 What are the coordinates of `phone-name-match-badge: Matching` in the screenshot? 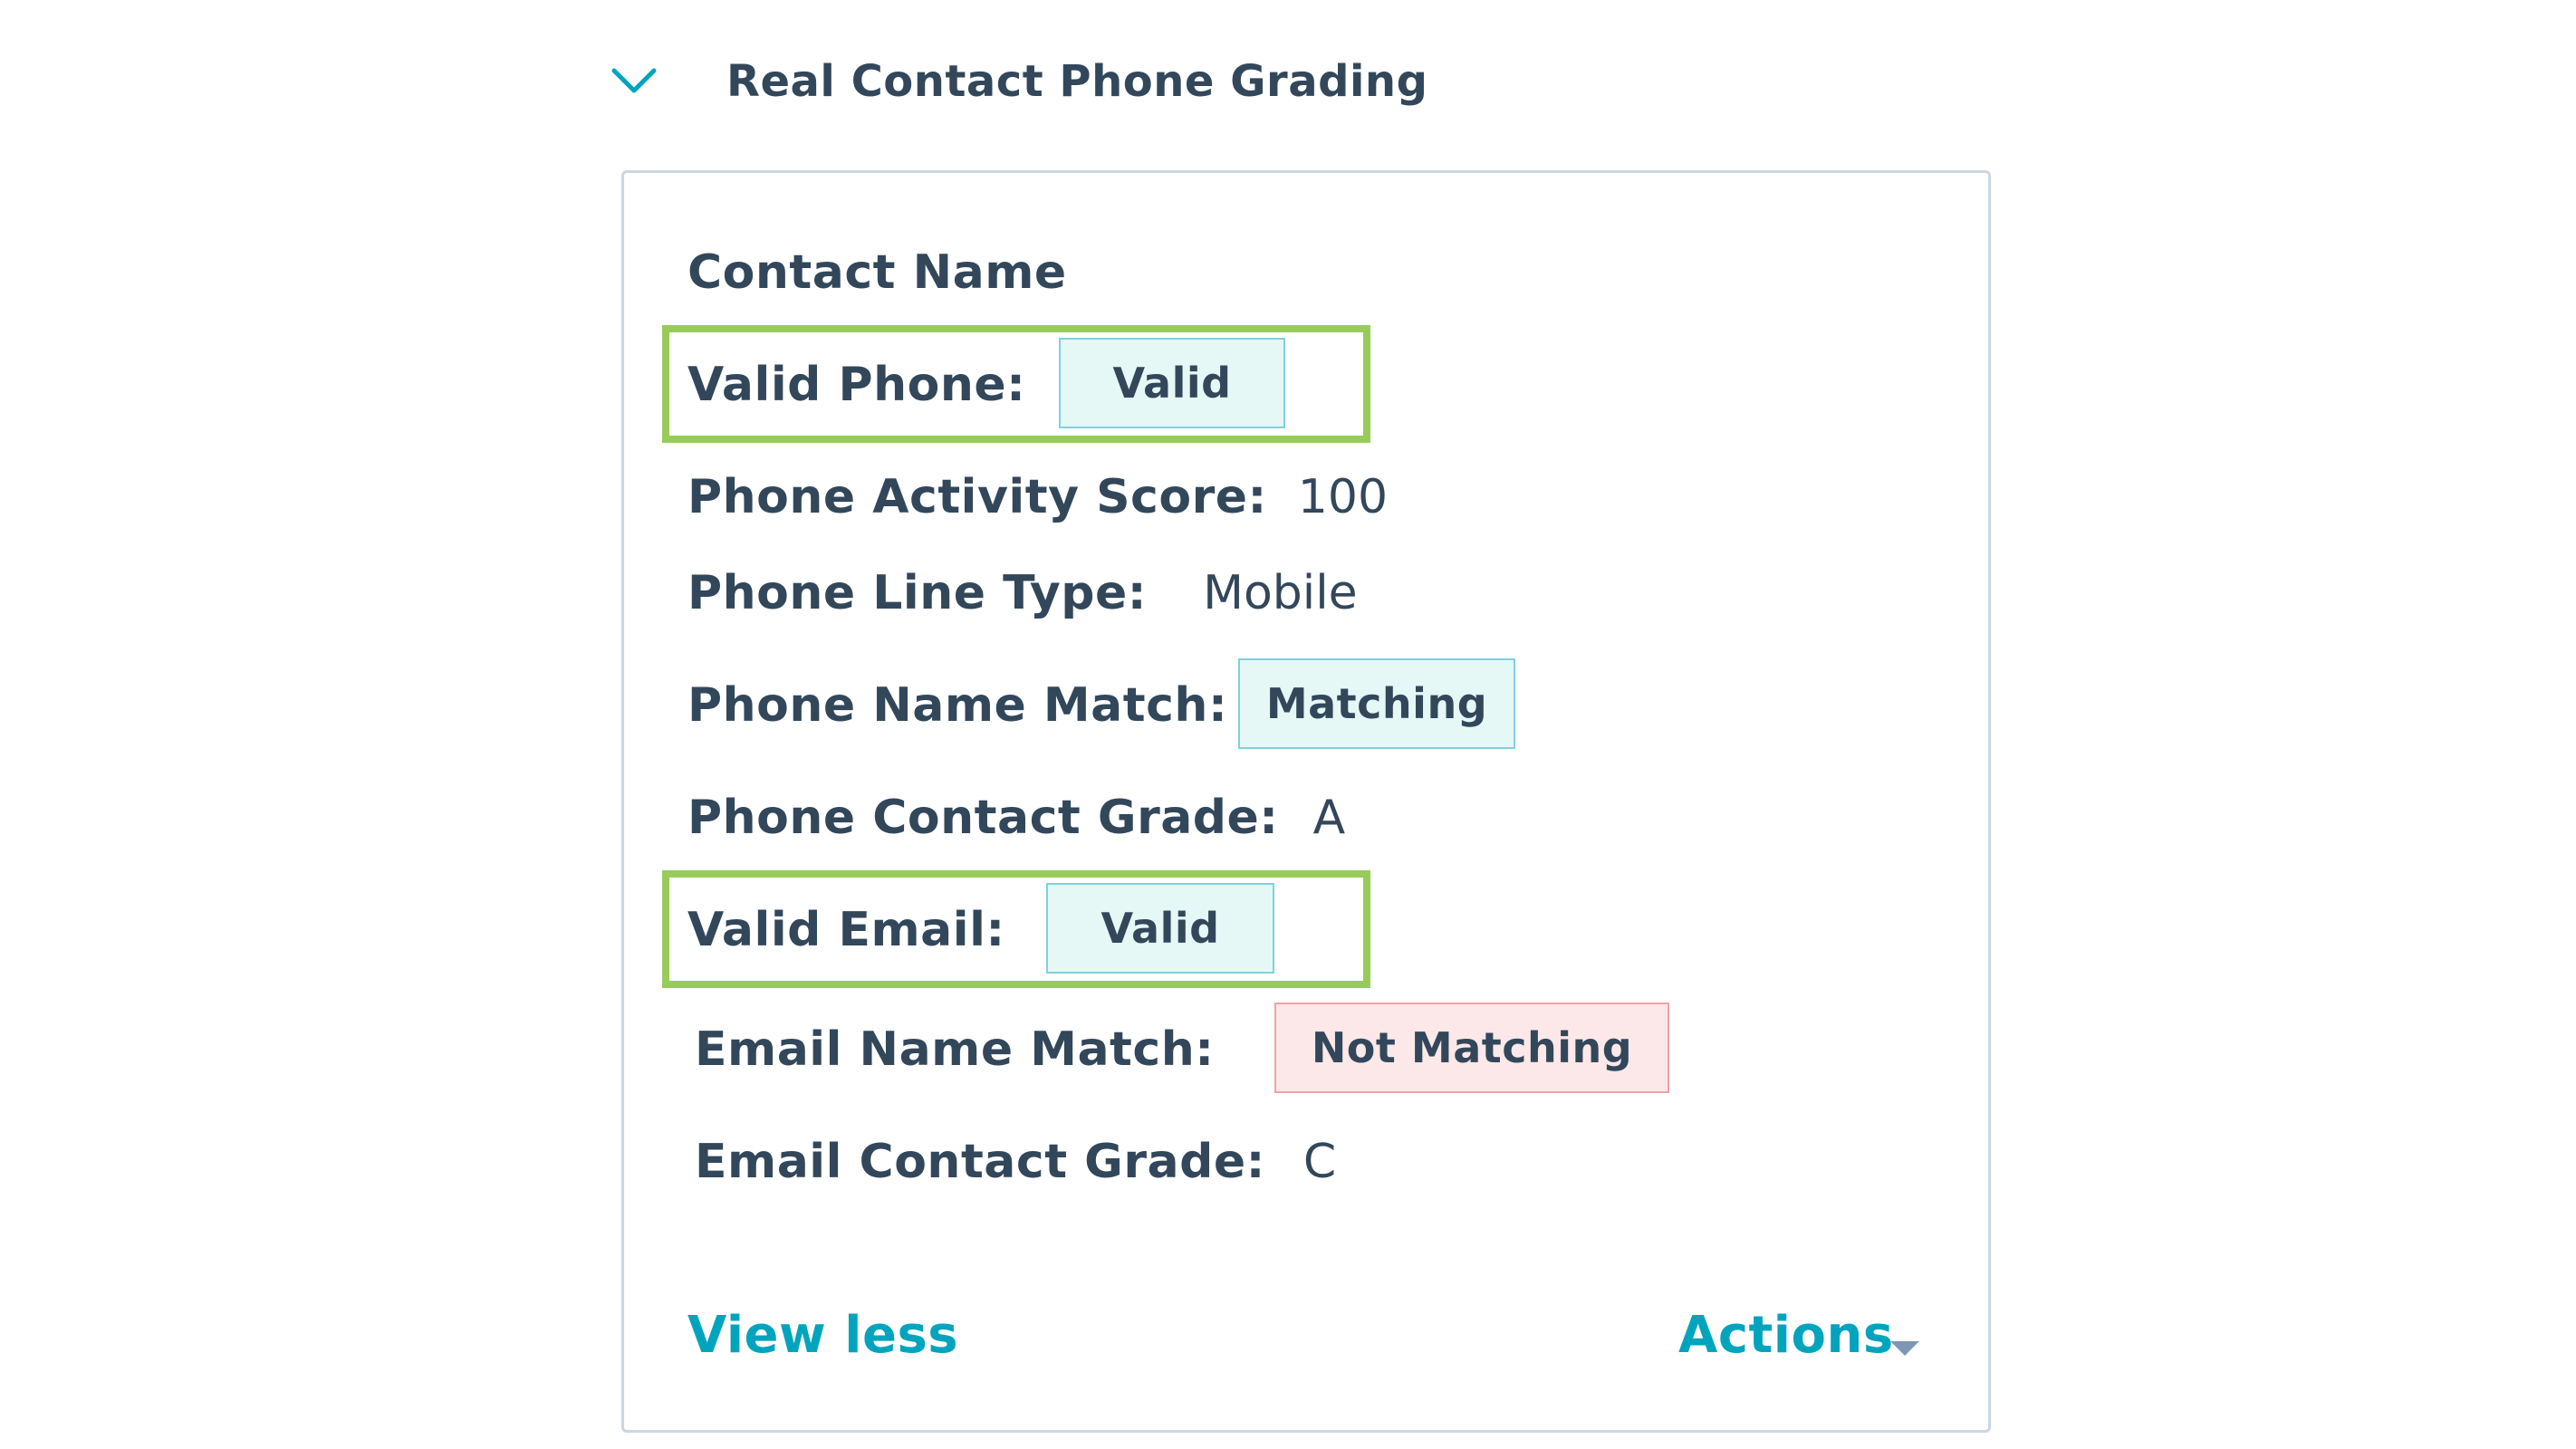 It's located at (1376, 703).